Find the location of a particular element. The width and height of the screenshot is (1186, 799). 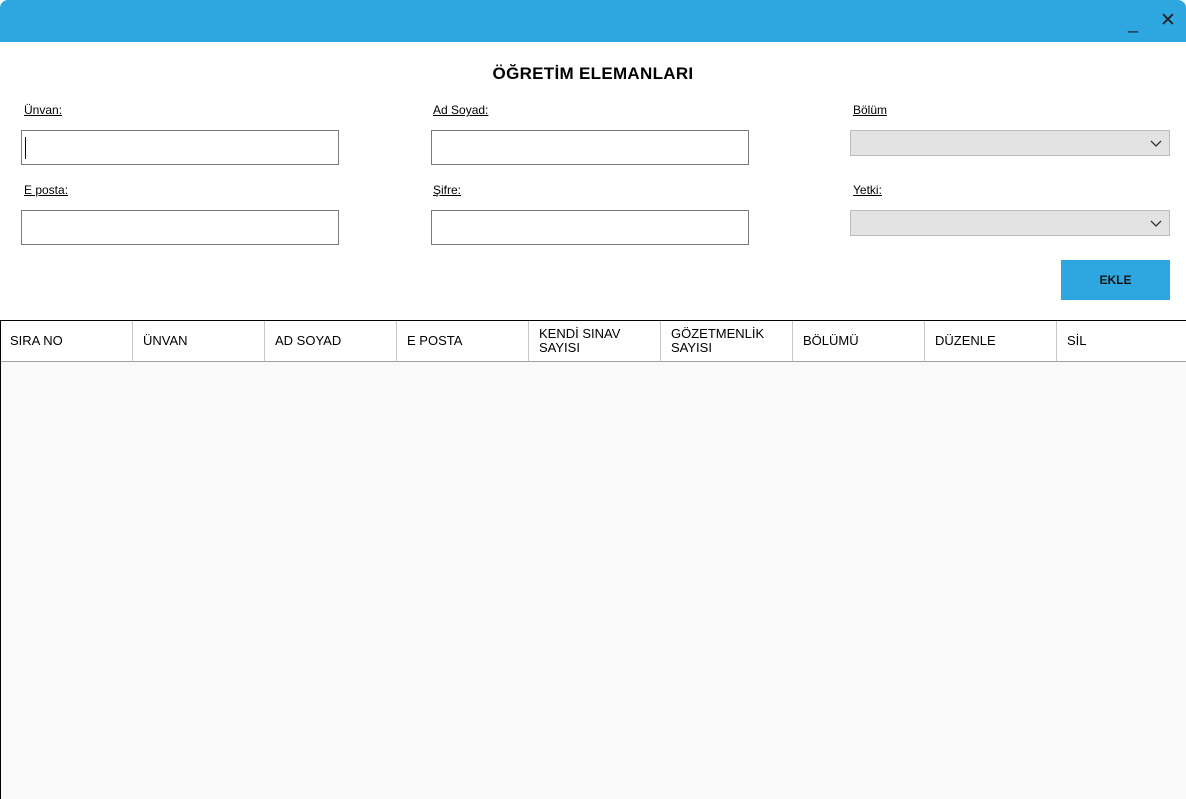

yetki-select is located at coordinates (1010, 223).